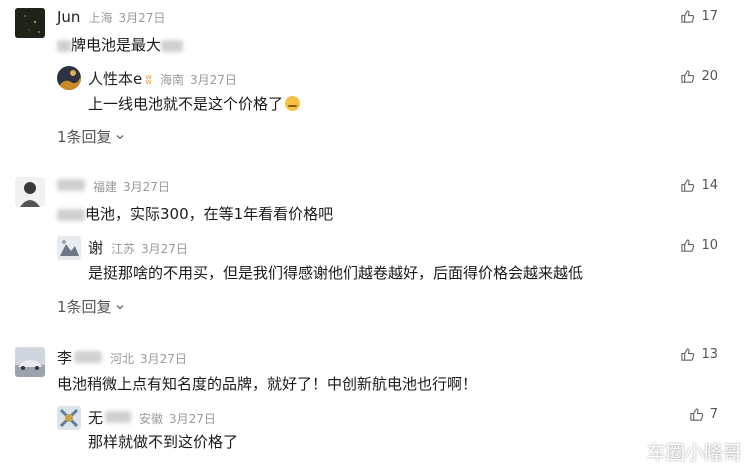 This screenshot has height=471, width=750. What do you see at coordinates (120, 44) in the screenshot?
I see `comment-text: 牌电池是最大` at bounding box center [120, 44].